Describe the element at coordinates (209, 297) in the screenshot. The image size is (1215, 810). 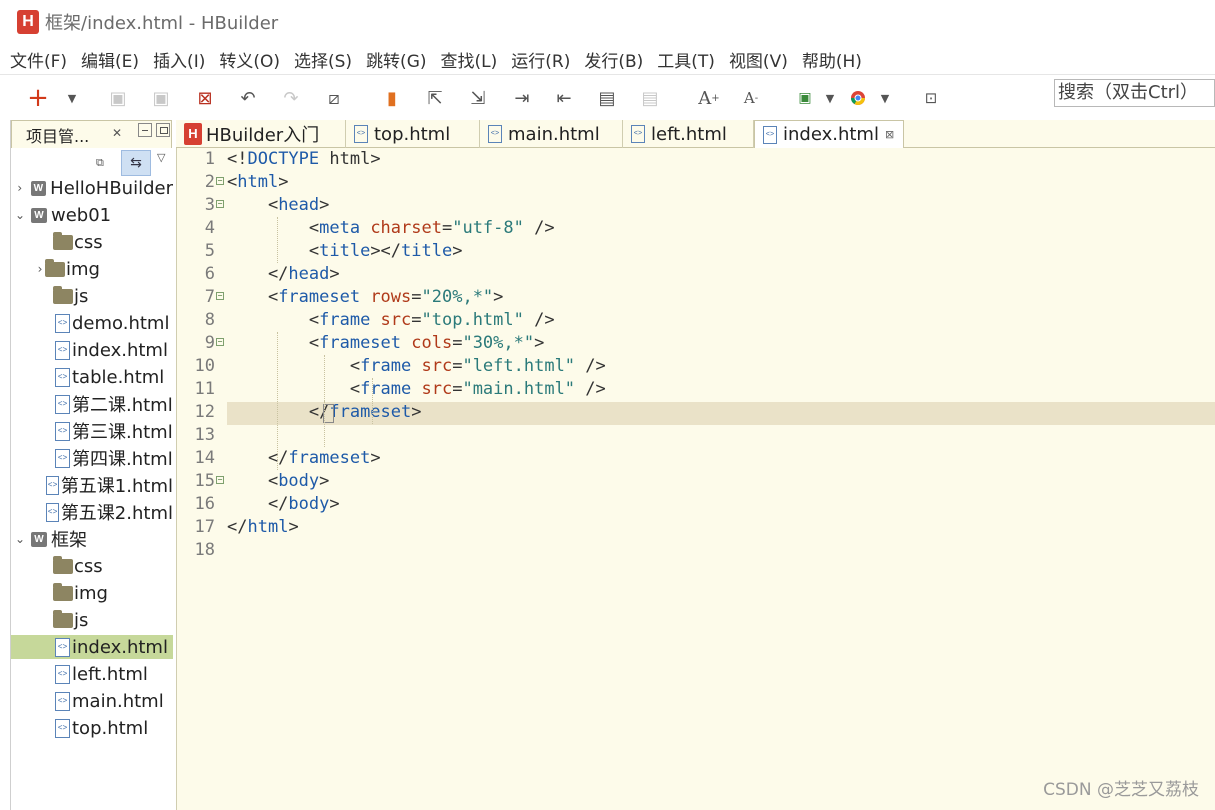
I see `line-number: 7` at that location.